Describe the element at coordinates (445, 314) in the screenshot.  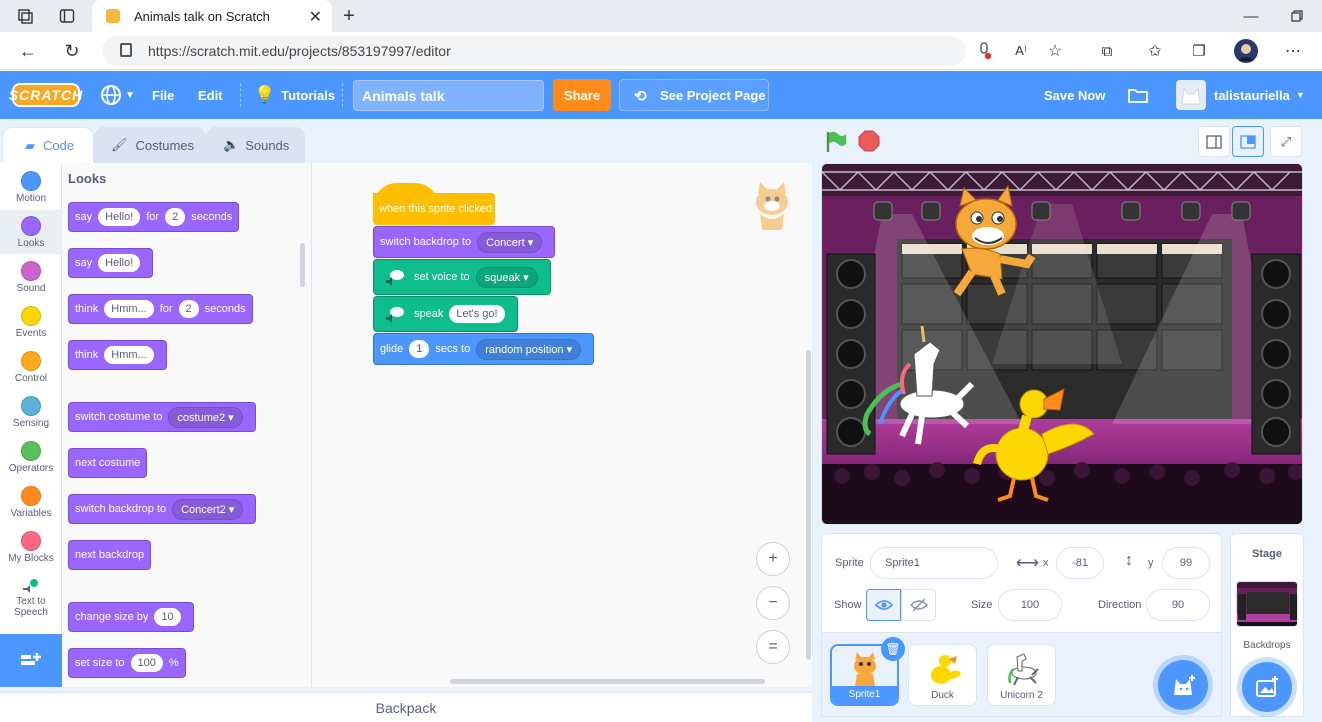
I see `script-speak: speak Let's go!` at that location.